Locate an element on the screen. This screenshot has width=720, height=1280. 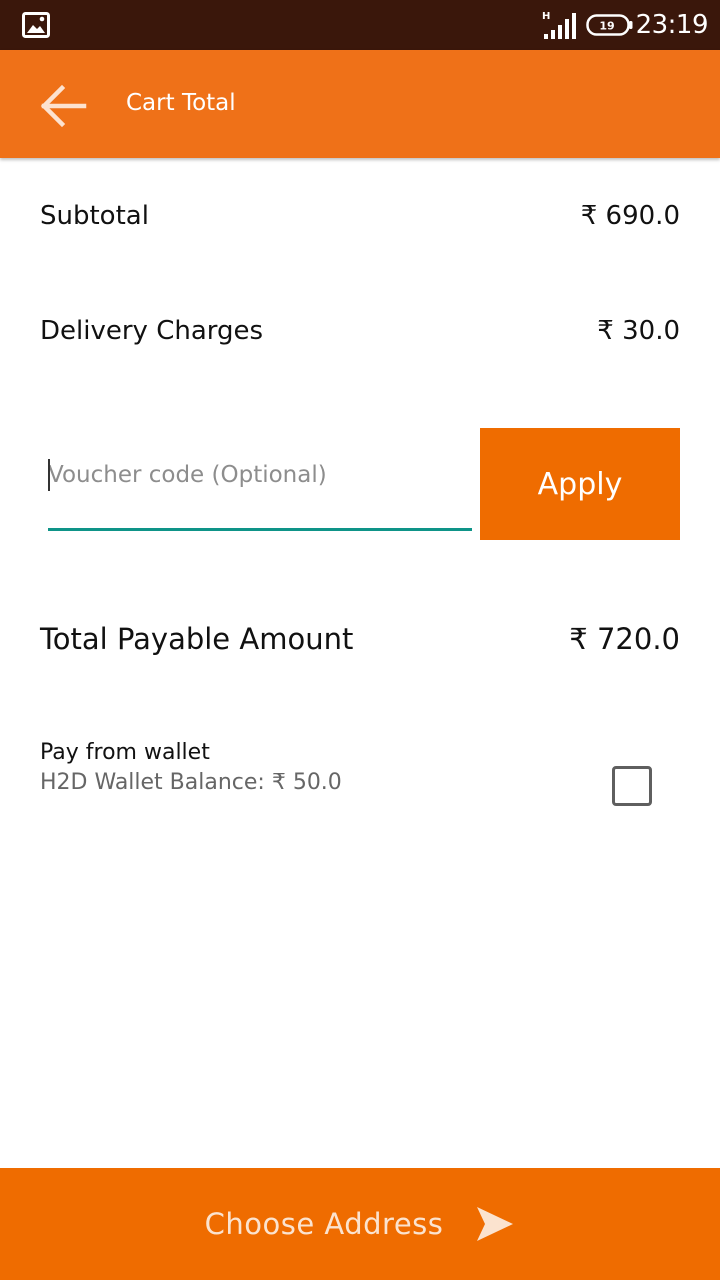
delivery-row: Delivery Charges ₹ 30.0 is located at coordinates (360, 331).